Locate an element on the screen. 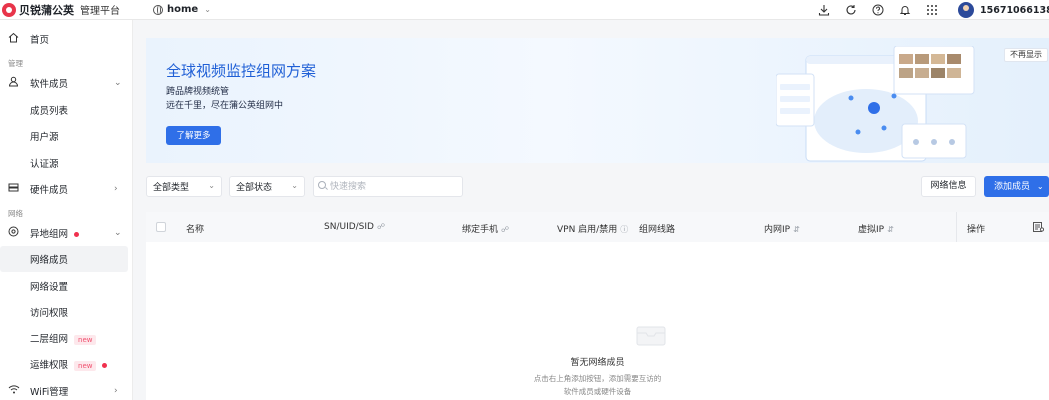  sidebar-item-label: 认证源 is located at coordinates (44, 164).